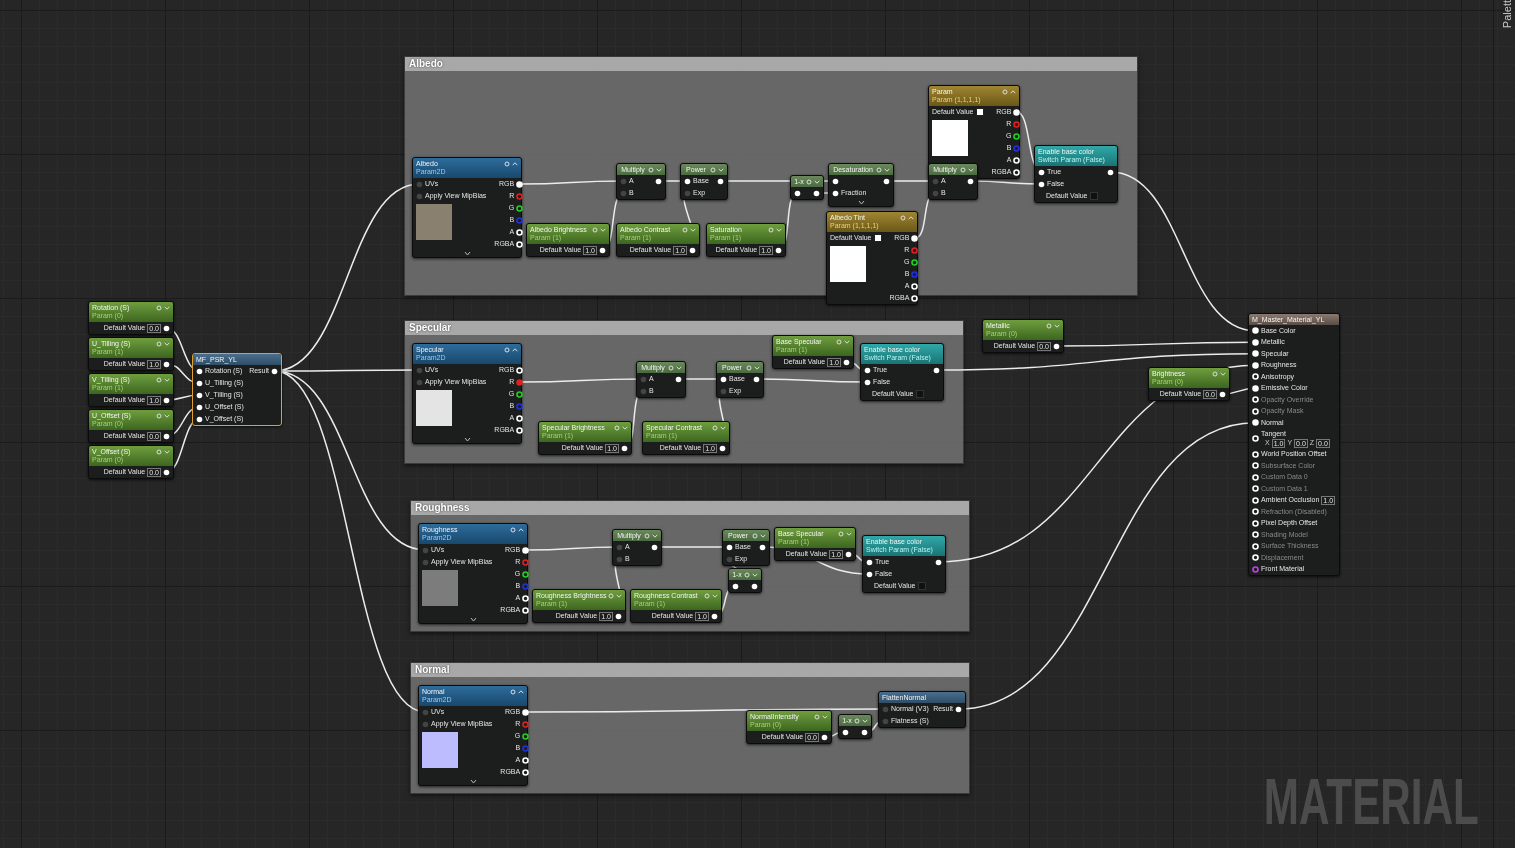 The width and height of the screenshot is (1515, 848). What do you see at coordinates (1507, 14) in the screenshot?
I see `palette-tab: Palett` at bounding box center [1507, 14].